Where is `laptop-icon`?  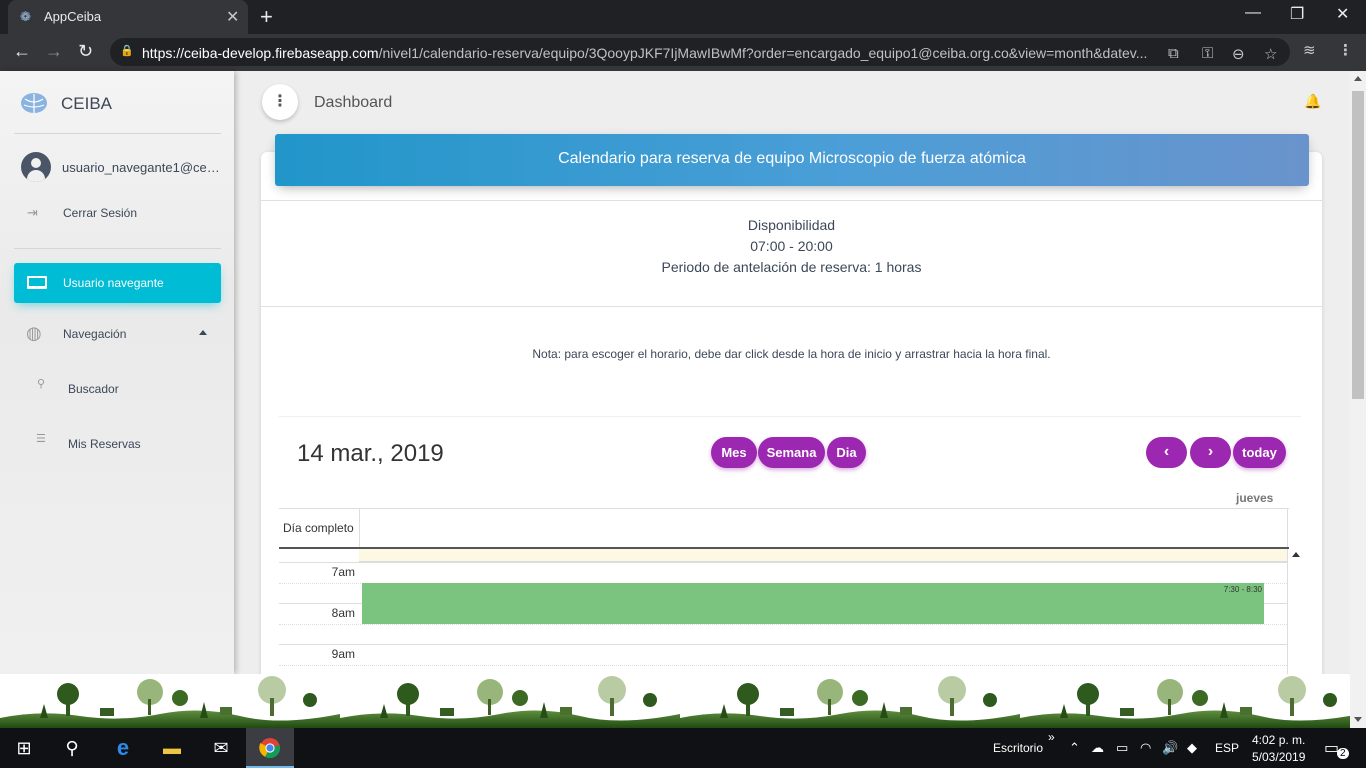
laptop-icon is located at coordinates (37, 282).